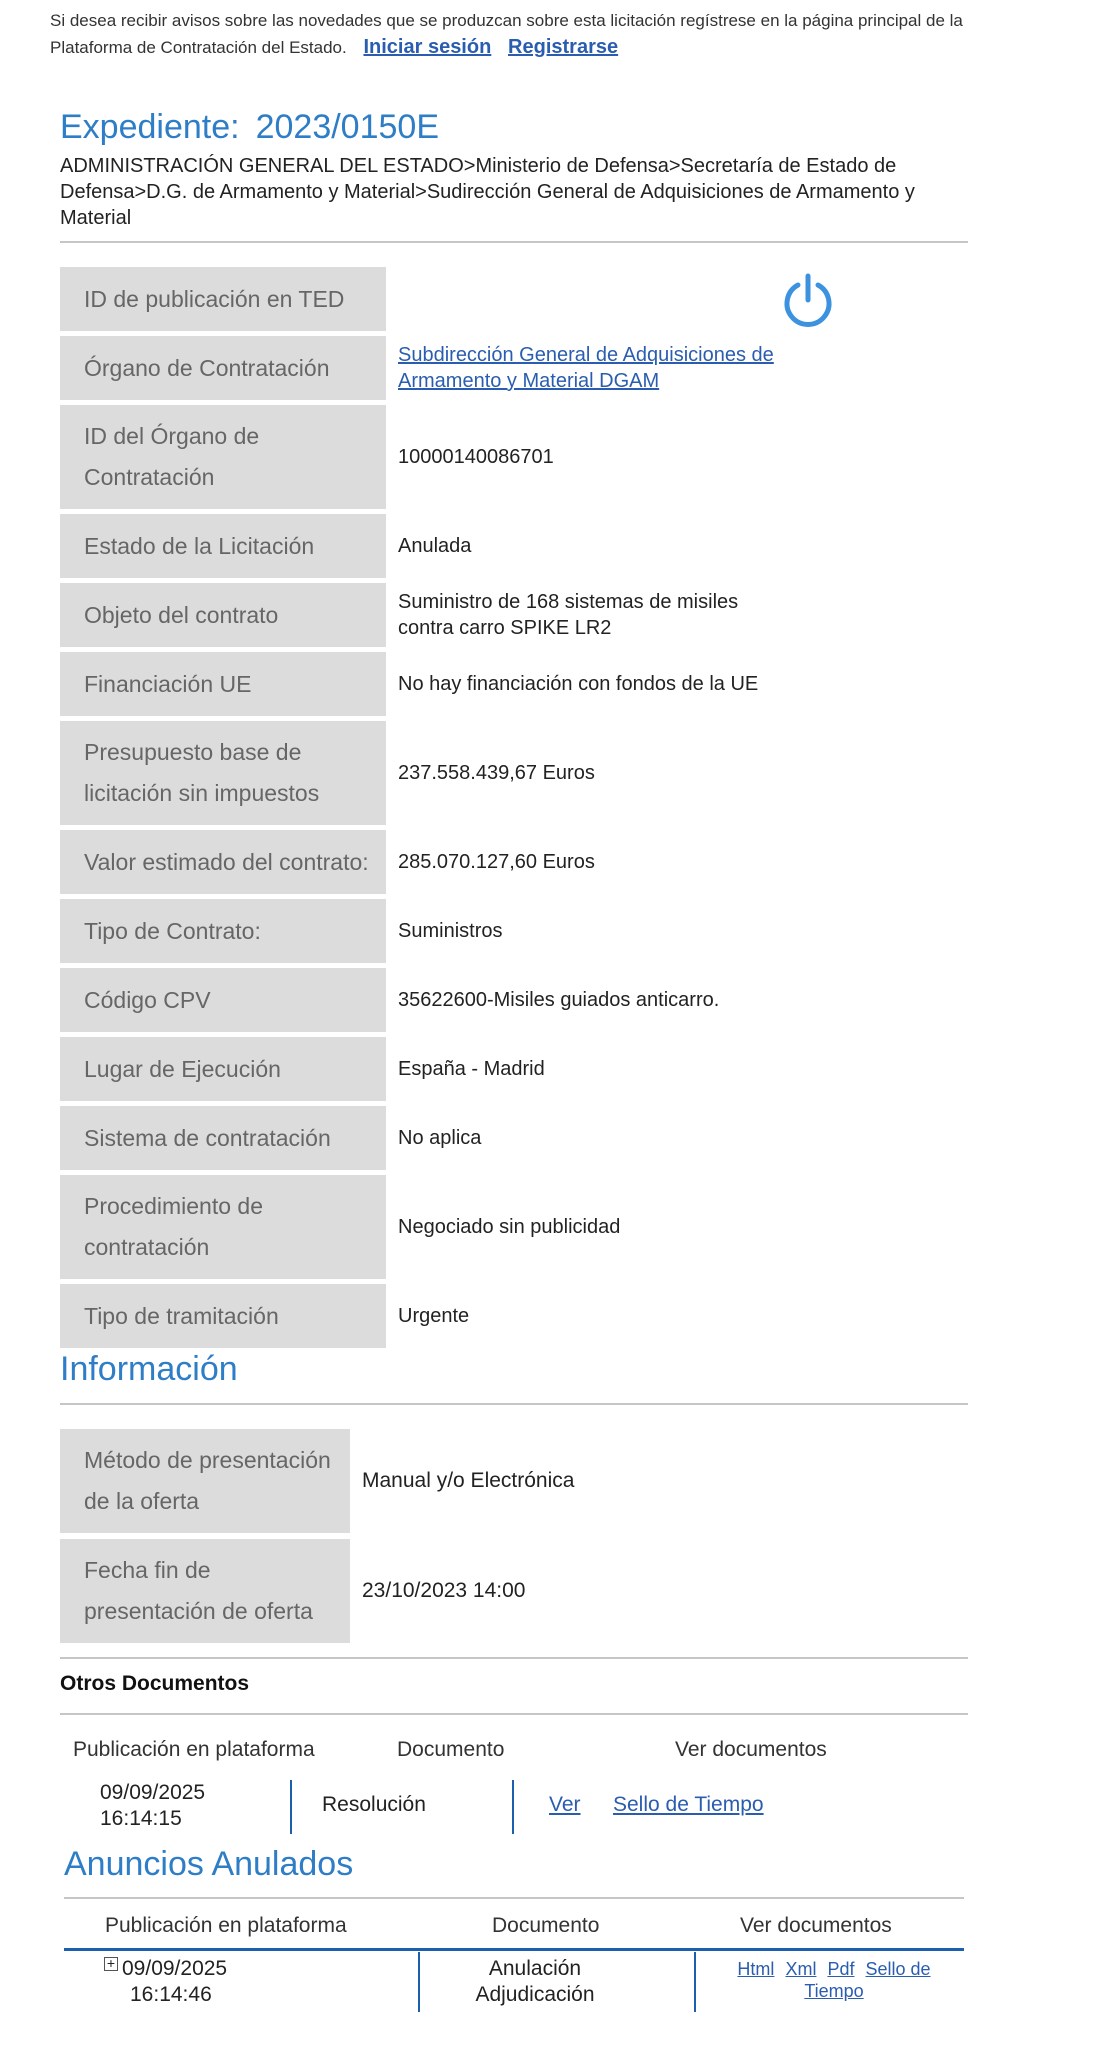 This screenshot has height=2048, width=1104. I want to click on expediente-code: 2023/0150E, so click(347, 127).